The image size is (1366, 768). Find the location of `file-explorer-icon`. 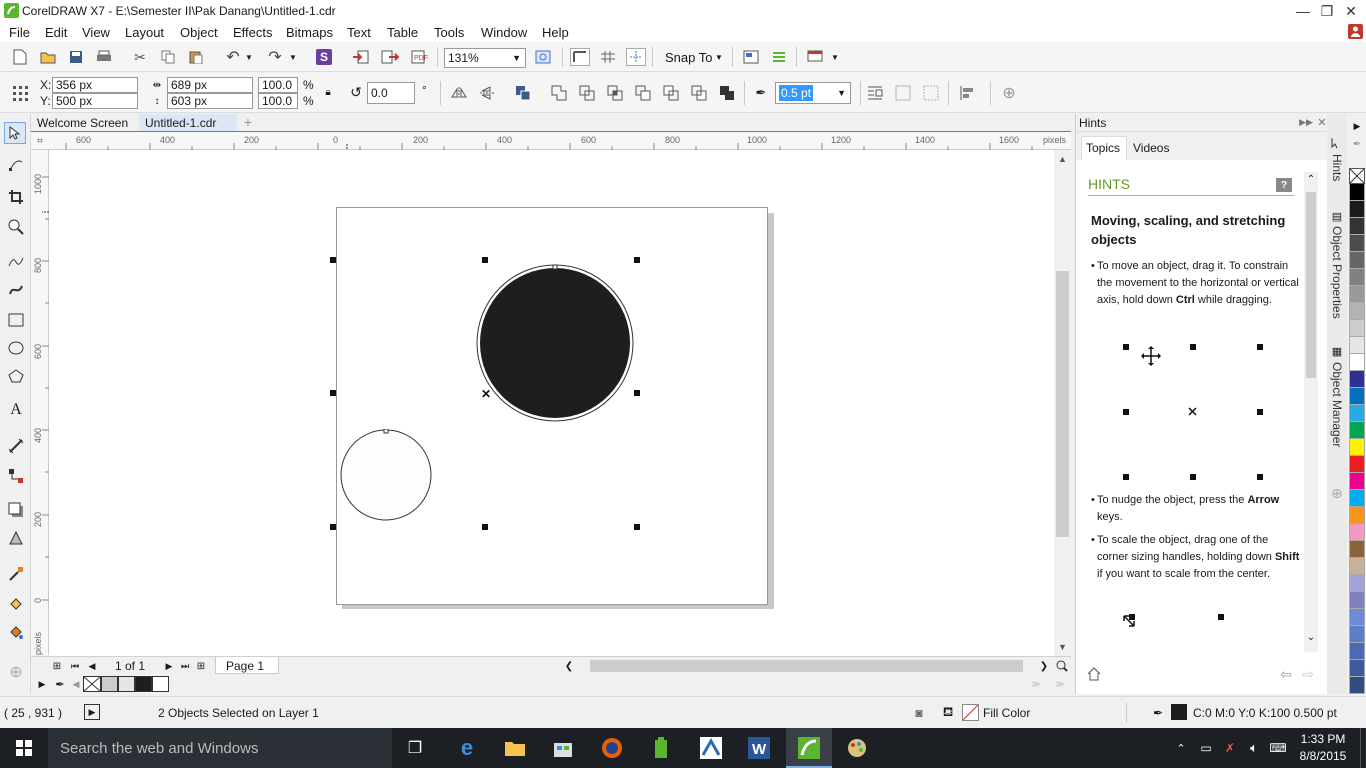

file-explorer-icon is located at coordinates (515, 748).